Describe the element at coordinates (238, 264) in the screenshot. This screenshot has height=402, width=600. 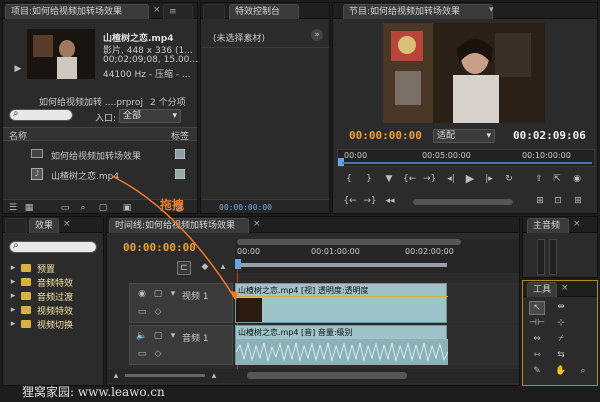
I see `playhead-icon` at that location.